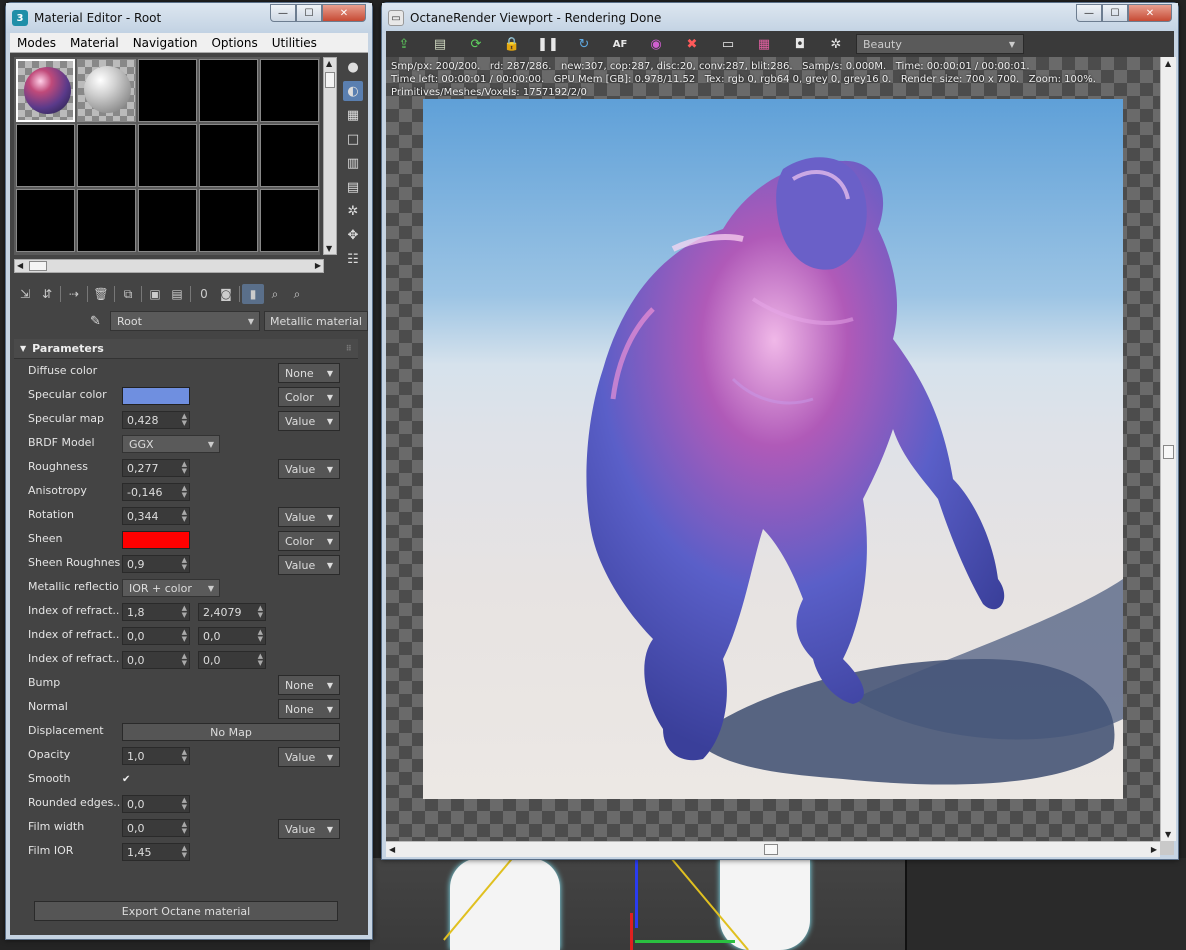 This screenshot has width=1186, height=950. What do you see at coordinates (440, 44) in the screenshot?
I see `export-scene-icon: ▤` at bounding box center [440, 44].